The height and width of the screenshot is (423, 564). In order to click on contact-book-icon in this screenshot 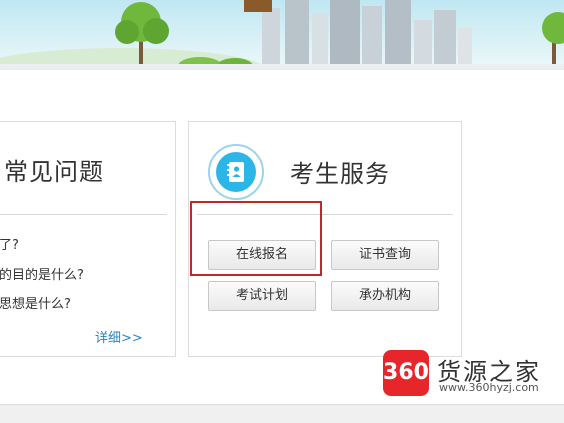, I will do `click(236, 172)`.